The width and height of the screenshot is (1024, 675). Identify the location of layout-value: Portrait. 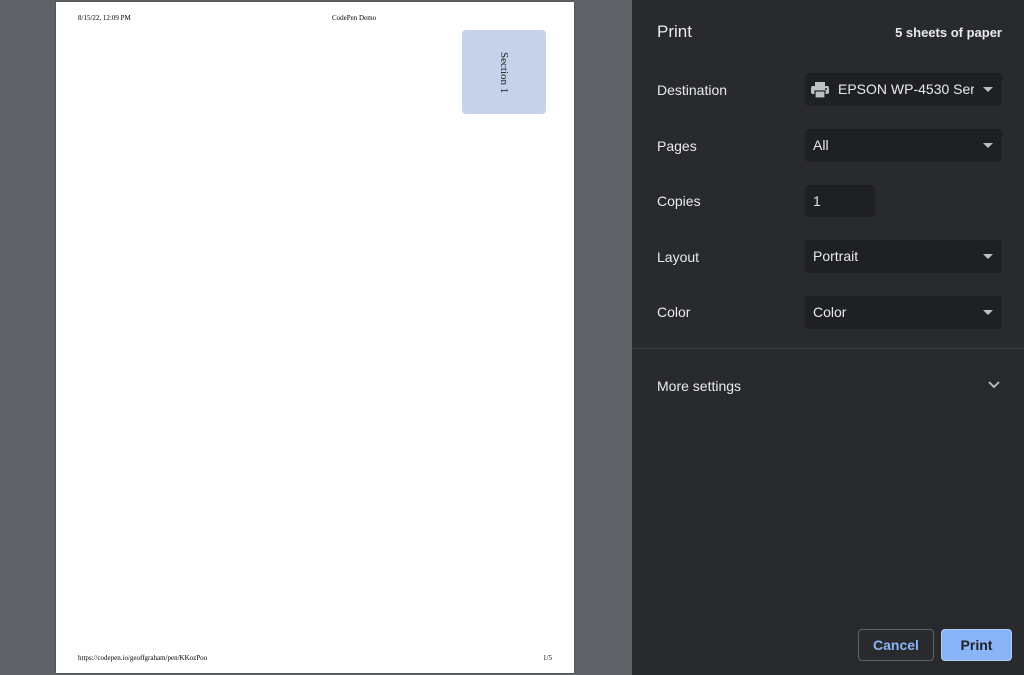
(836, 256).